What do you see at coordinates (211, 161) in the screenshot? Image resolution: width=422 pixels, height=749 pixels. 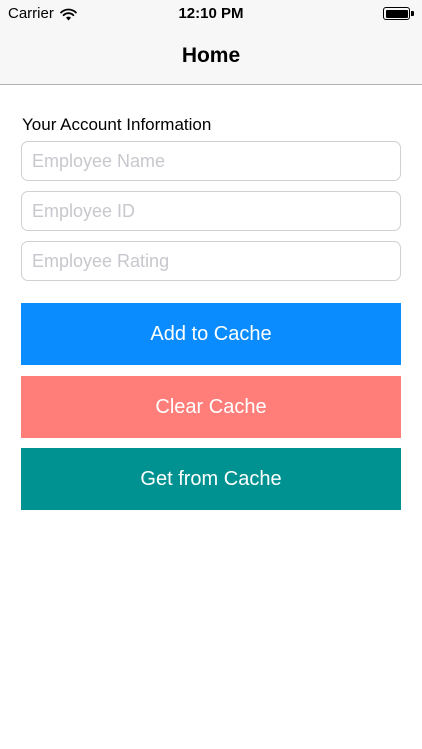 I see `employee-name-input` at bounding box center [211, 161].